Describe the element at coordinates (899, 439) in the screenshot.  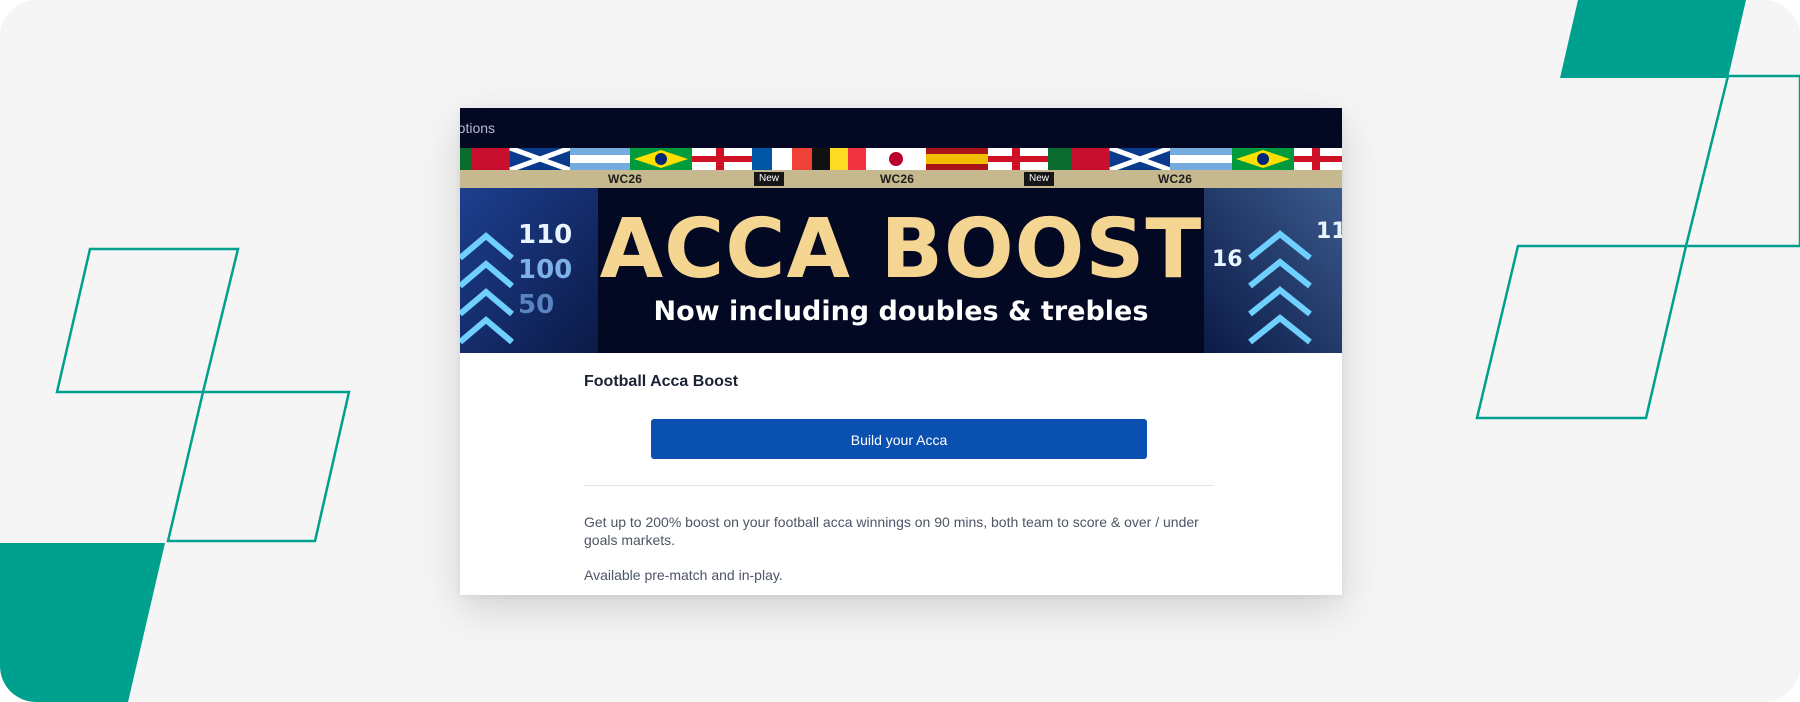
I see `build-your-acca-button: Build your Acca` at that location.